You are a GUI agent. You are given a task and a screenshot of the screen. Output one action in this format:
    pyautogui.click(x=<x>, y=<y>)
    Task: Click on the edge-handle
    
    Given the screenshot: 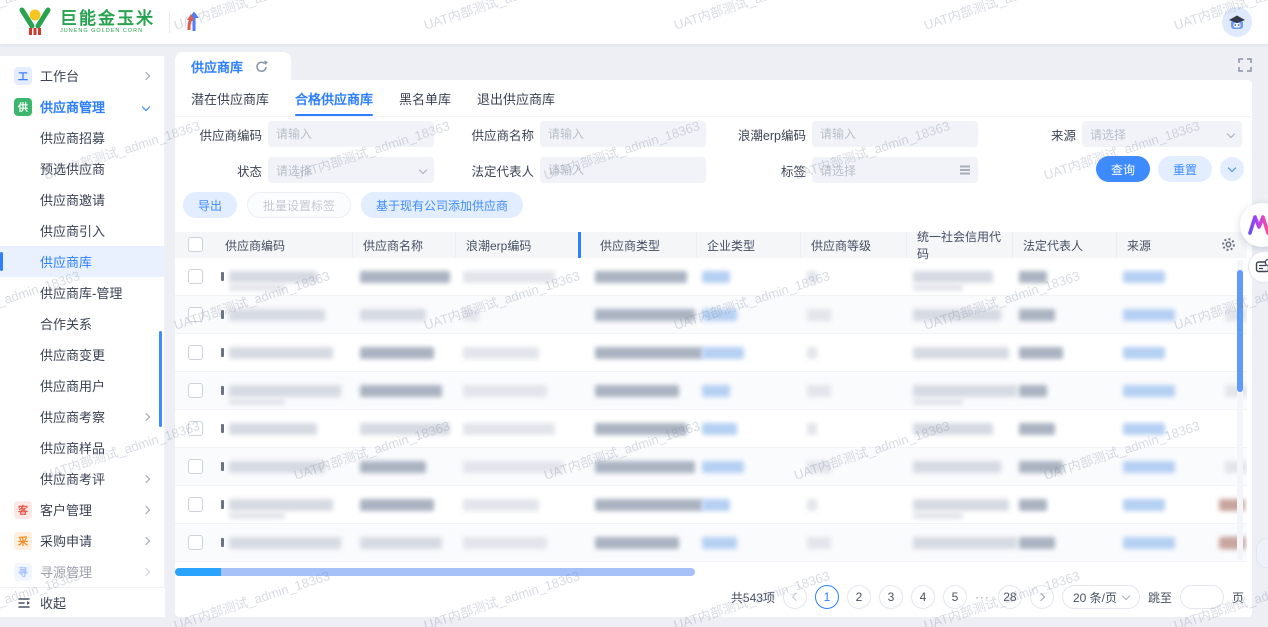 What is the action you would take?
    pyautogui.click(x=1262, y=553)
    